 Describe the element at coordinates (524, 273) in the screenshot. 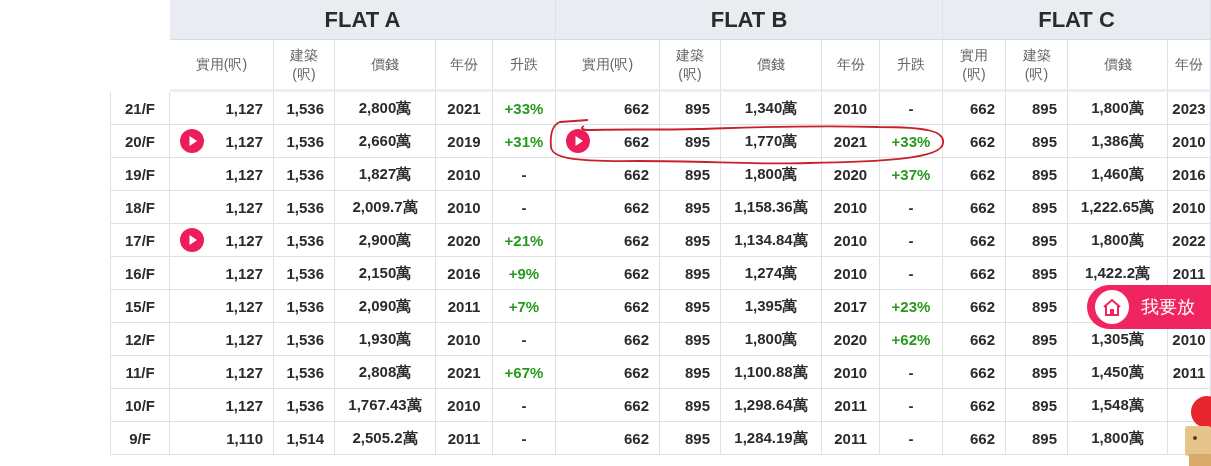

I see `table-cell: +9%` at that location.